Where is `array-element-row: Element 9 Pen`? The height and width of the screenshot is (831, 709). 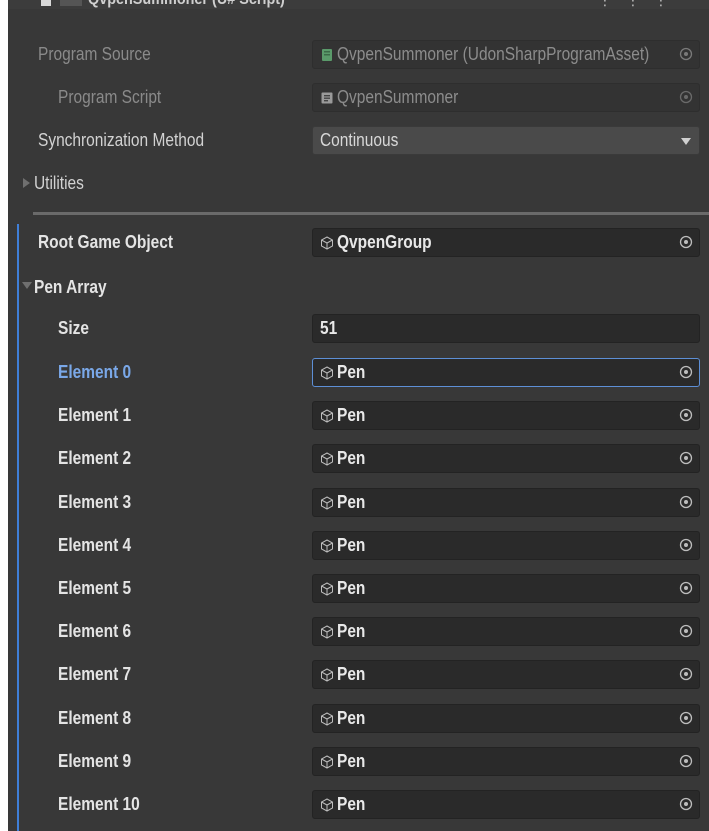
array-element-row: Element 9 Pen is located at coordinates (358, 761).